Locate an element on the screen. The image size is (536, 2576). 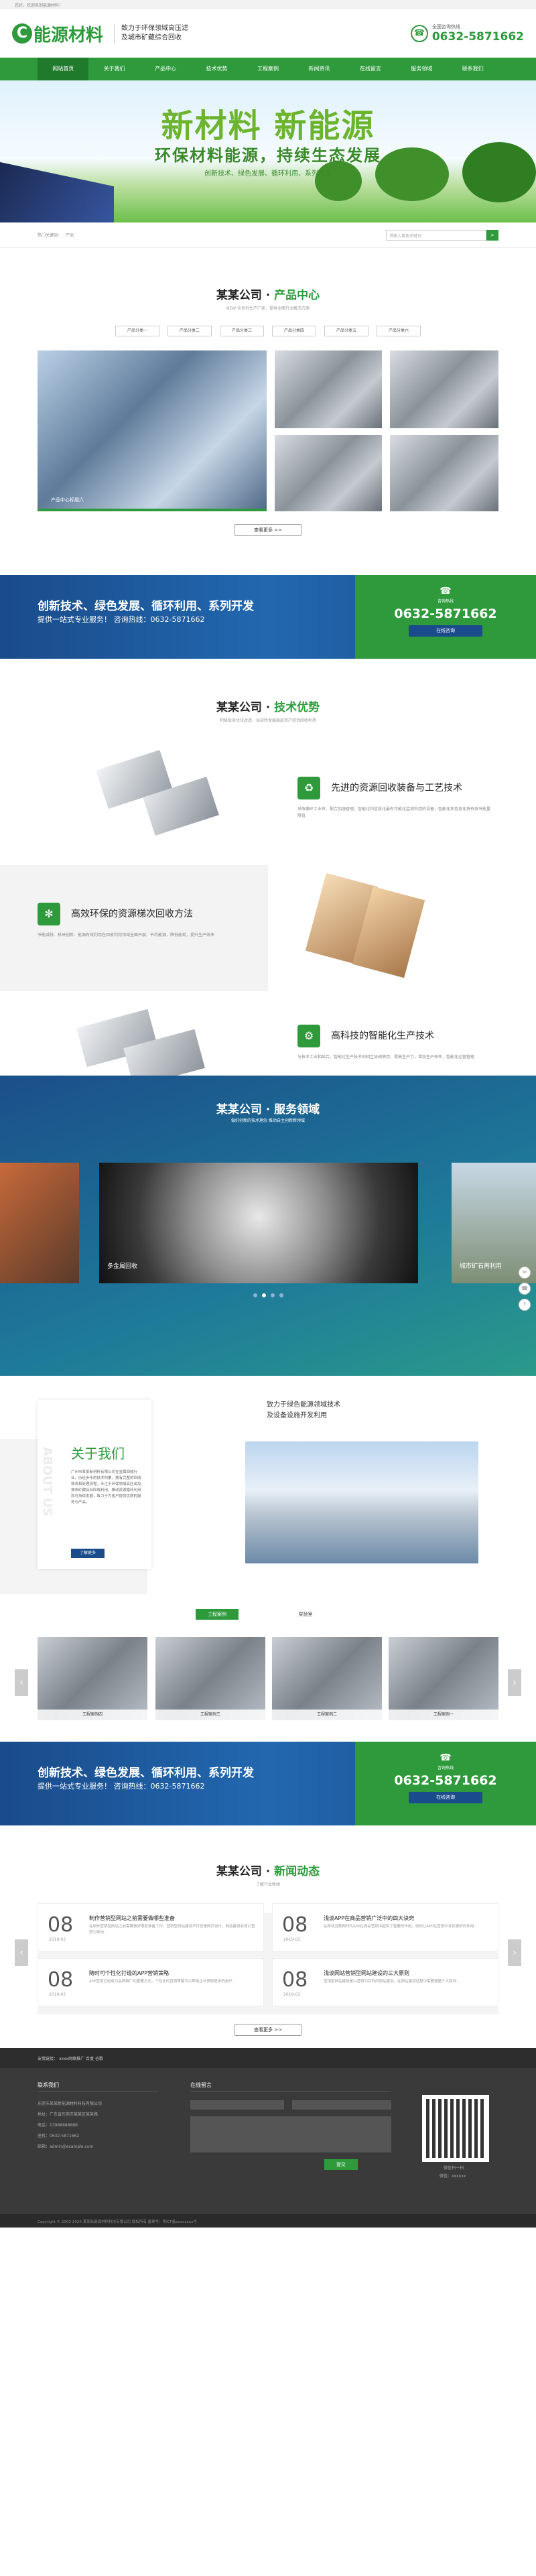
message-textarea is located at coordinates (290, 2134).